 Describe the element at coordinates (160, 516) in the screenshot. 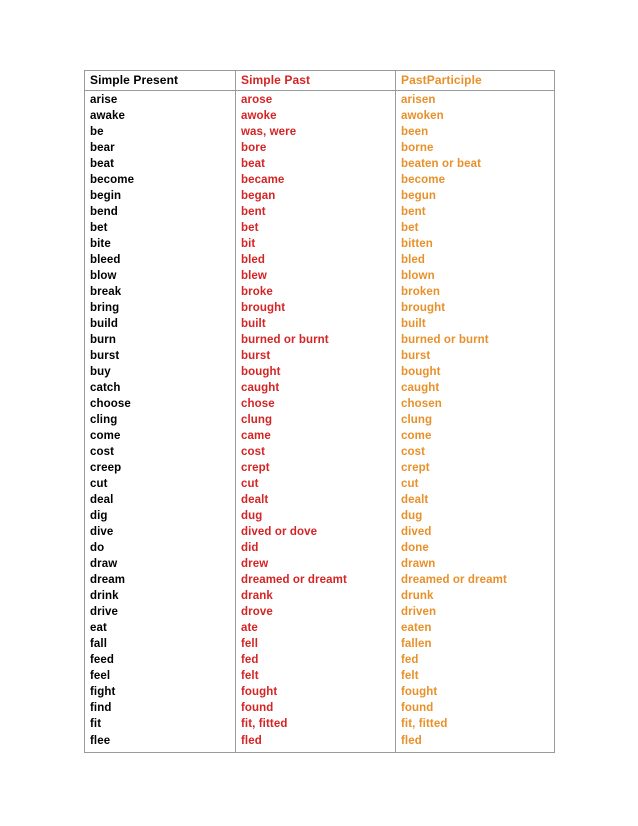

I see `cell-simple-present: dig` at that location.